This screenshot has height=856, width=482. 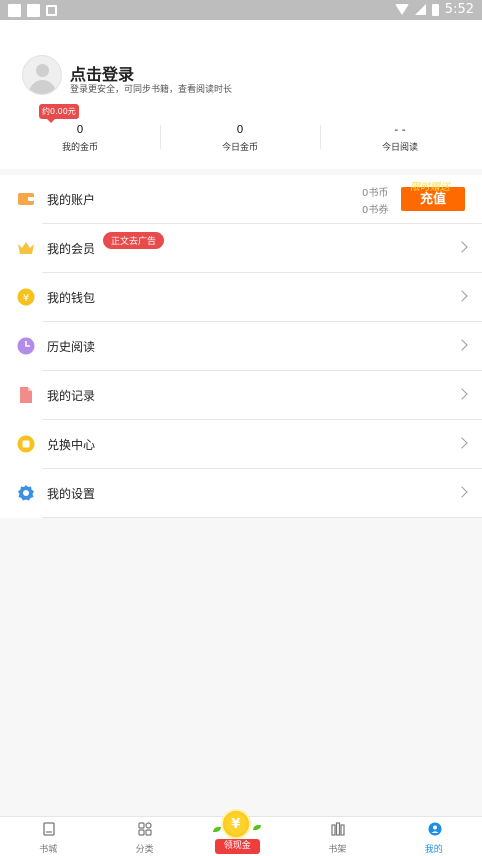 What do you see at coordinates (400, 138) in the screenshot?
I see `stat-today-reading: - - 今日阅读` at bounding box center [400, 138].